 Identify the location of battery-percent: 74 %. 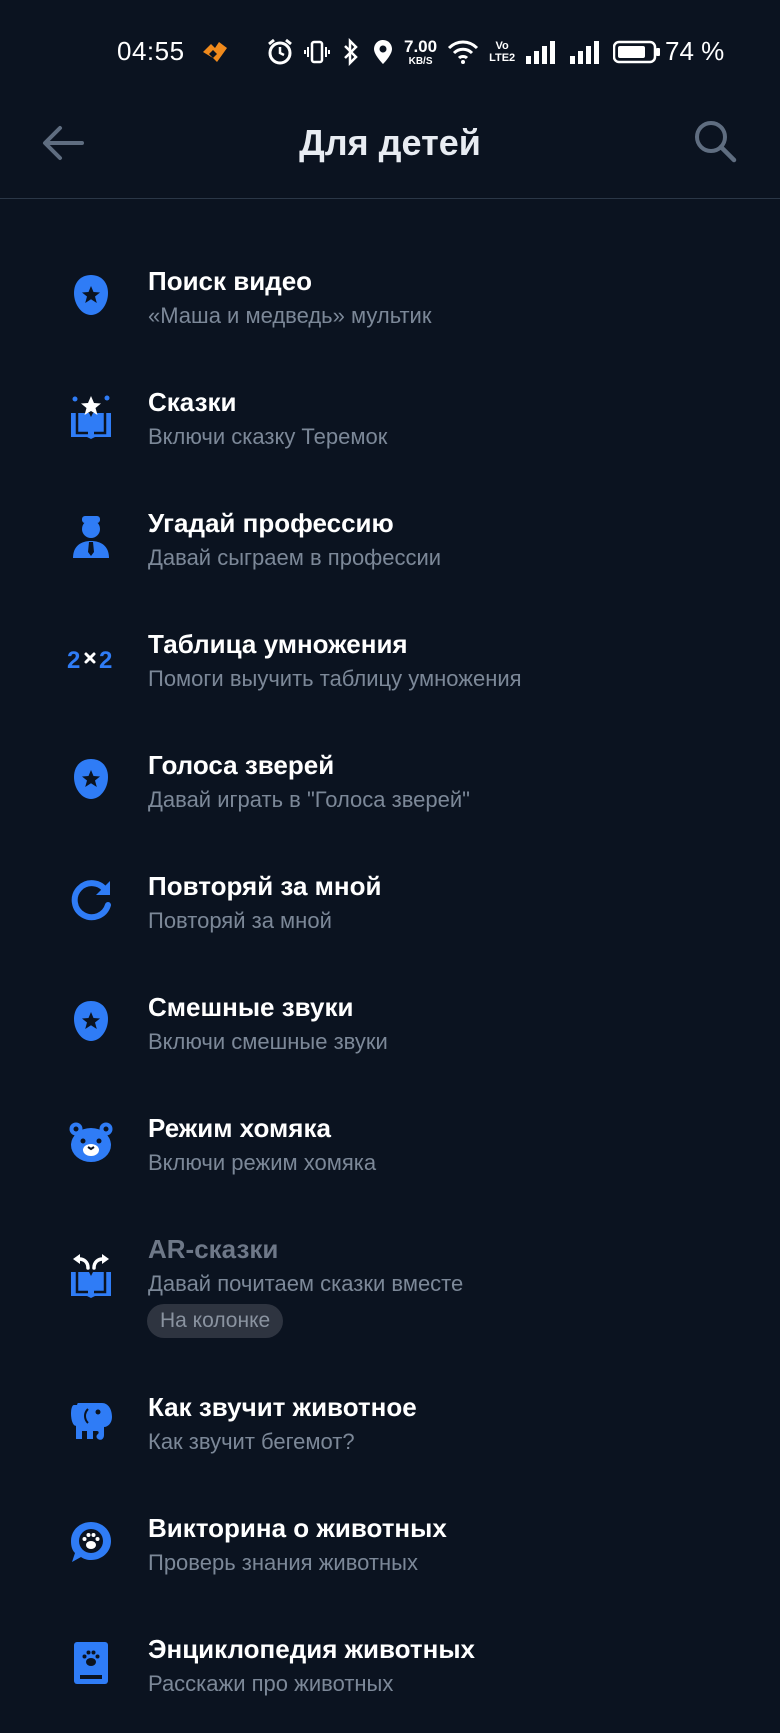
(695, 51).